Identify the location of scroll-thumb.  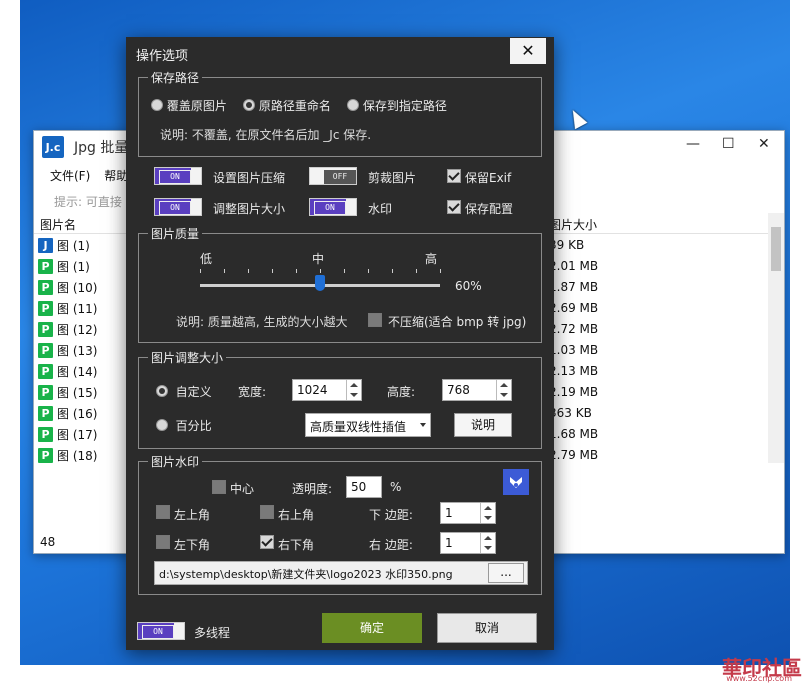
(776, 249).